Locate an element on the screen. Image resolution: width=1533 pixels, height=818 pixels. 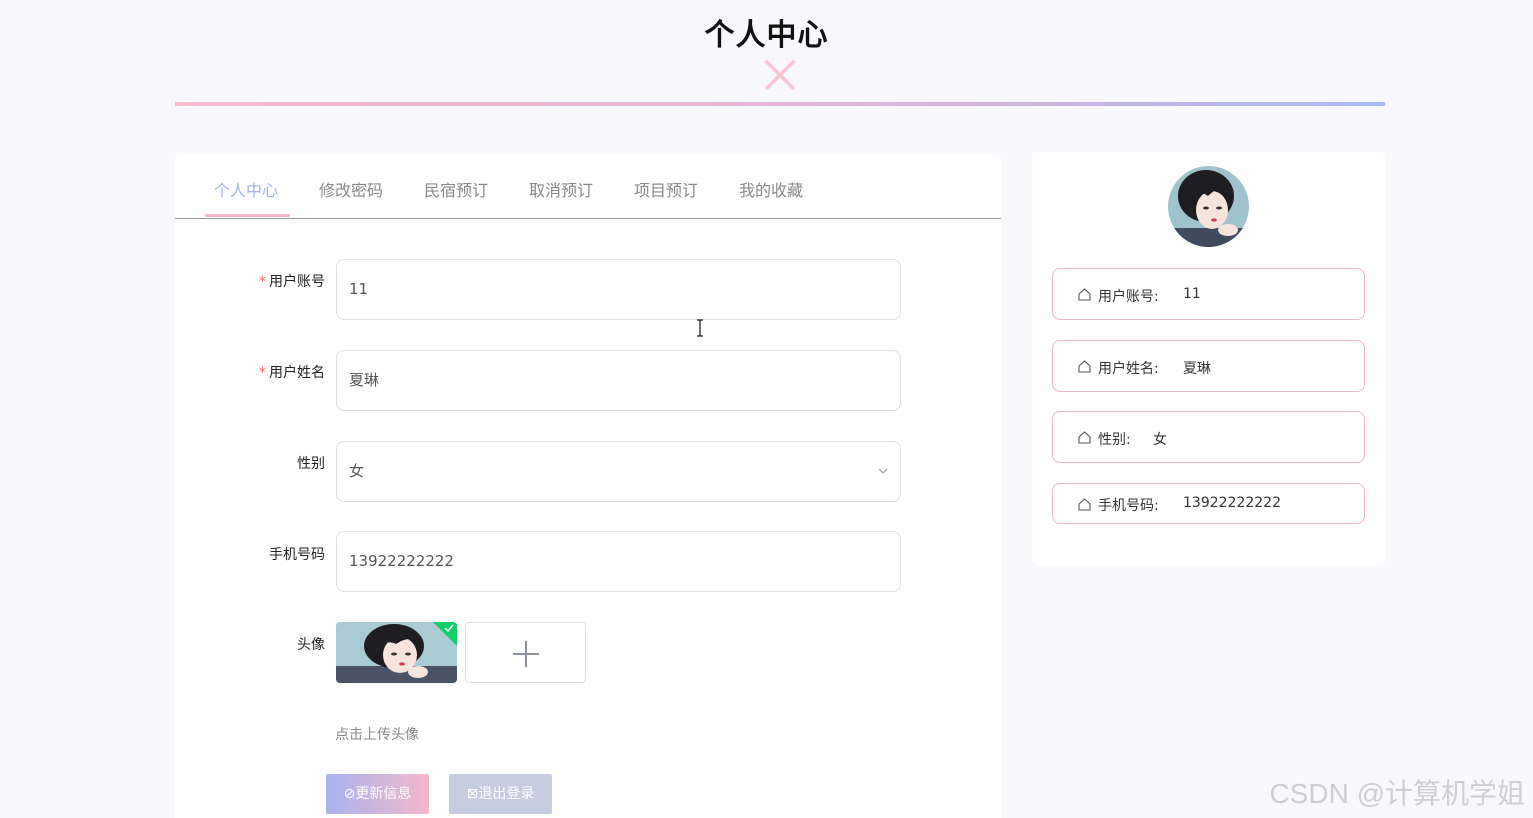
page-title: 个人中心 is located at coordinates (766, 35).